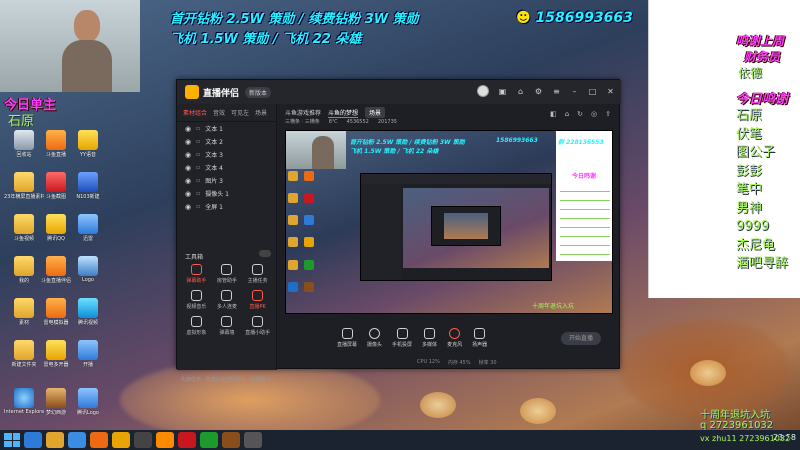 This screenshot has height=450, width=800. I want to click on layer-item: ◉ ▫ 文本 1, so click(226, 128).